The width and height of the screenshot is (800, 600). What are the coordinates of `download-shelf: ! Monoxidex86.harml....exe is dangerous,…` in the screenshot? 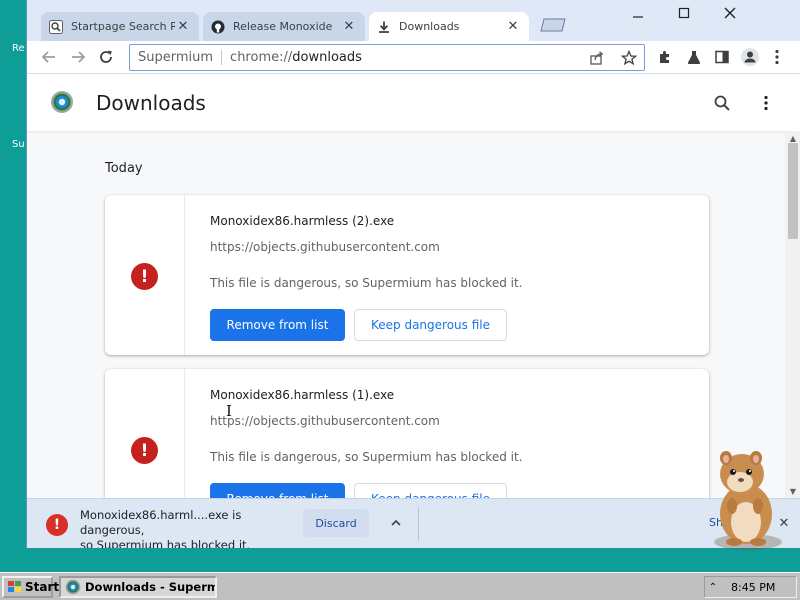 It's located at (413, 523).